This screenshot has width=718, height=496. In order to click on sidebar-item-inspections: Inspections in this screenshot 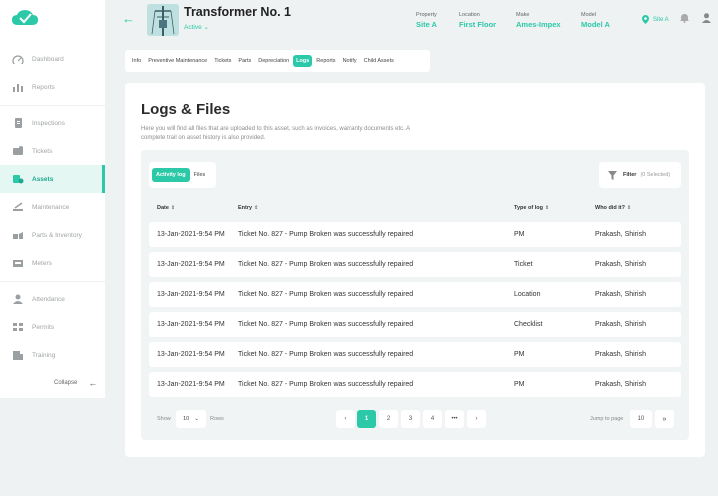, I will do `click(52, 123)`.